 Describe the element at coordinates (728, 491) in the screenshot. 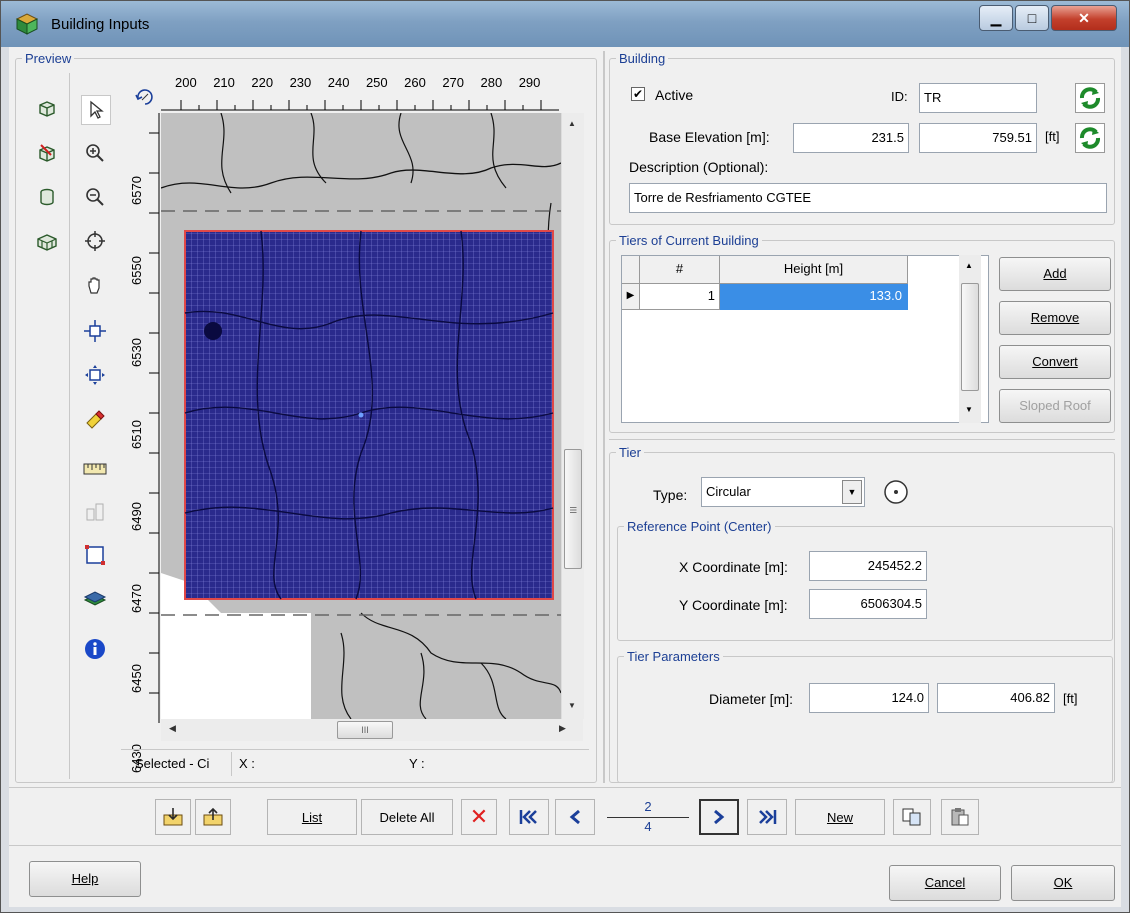

I see `tier-type-value: Circular` at that location.